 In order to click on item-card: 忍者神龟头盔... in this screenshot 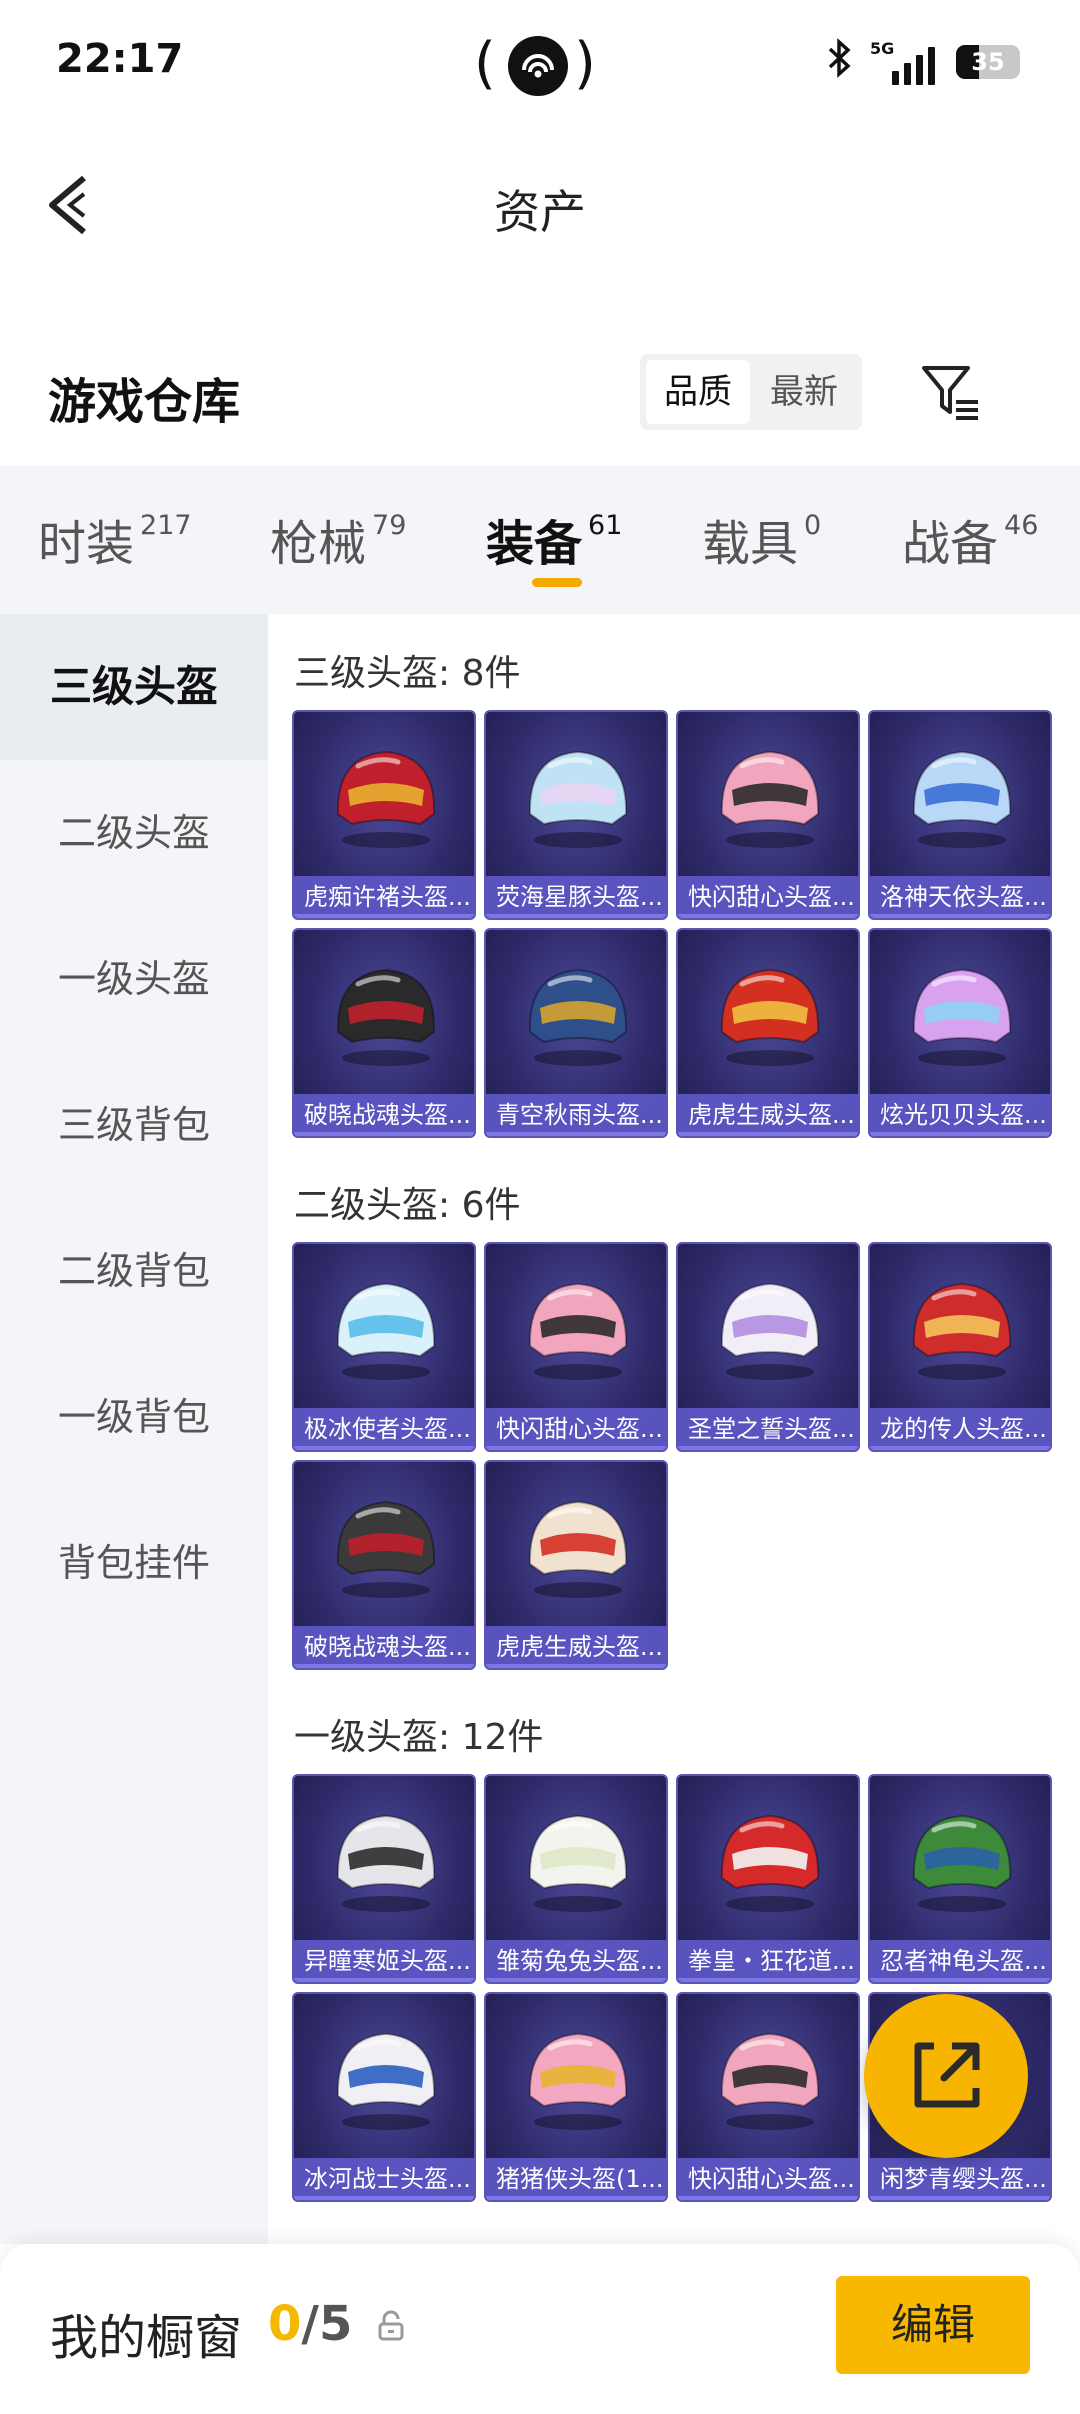, I will do `click(960, 1879)`.